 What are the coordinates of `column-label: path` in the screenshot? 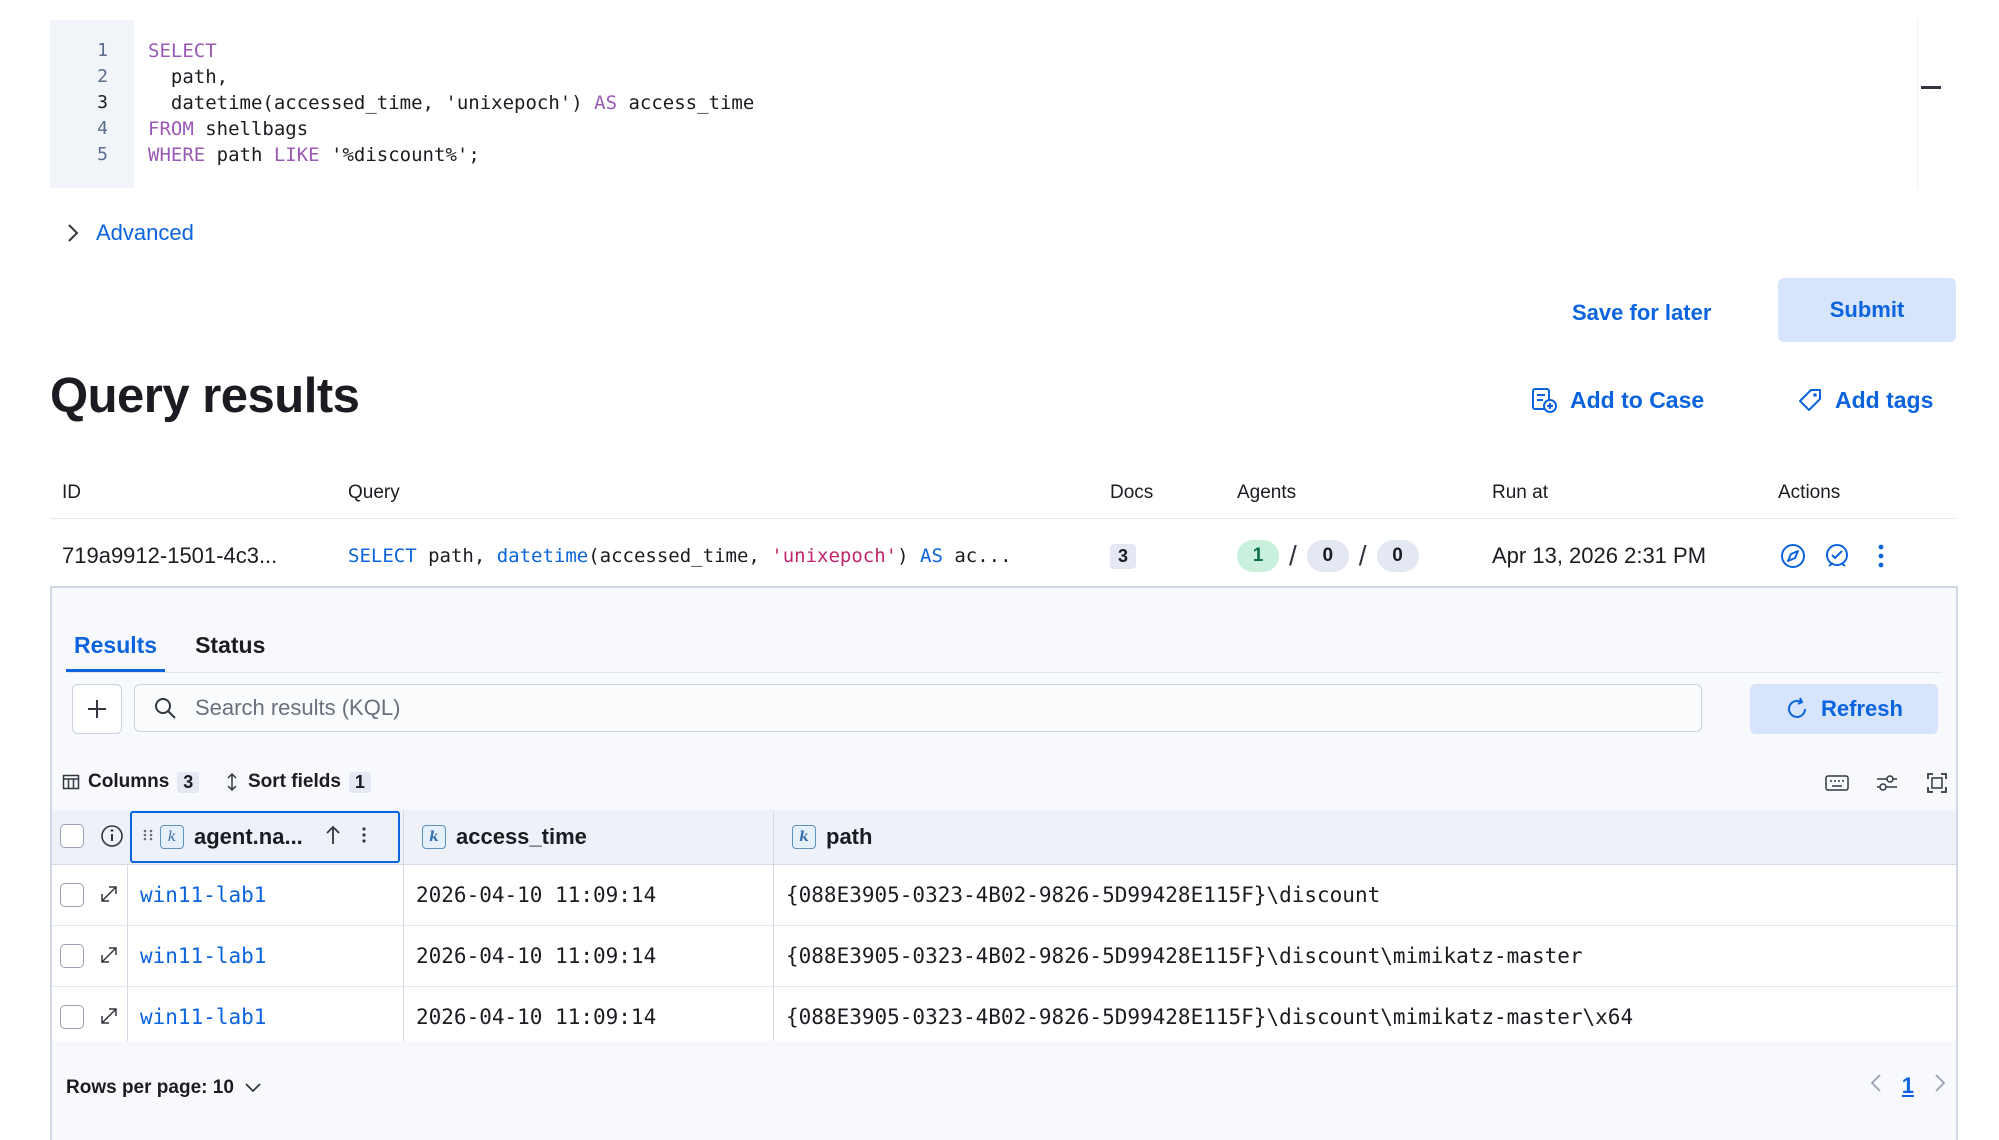 It's located at (849, 836).